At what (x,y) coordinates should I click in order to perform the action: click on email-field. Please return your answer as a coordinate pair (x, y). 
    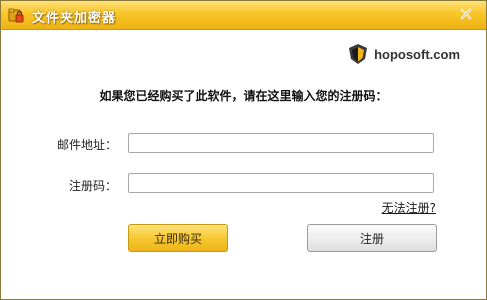
    Looking at the image, I should click on (281, 143).